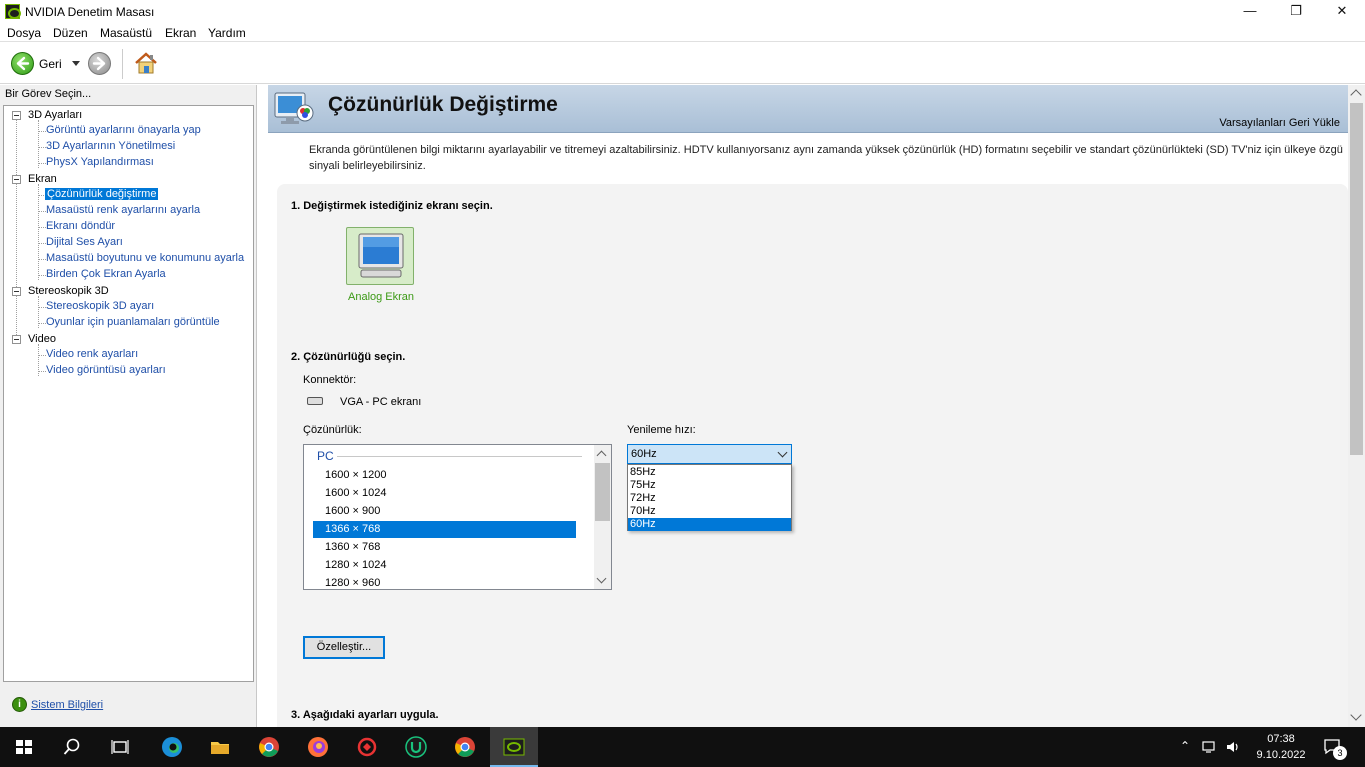 The height and width of the screenshot is (767, 1365). I want to click on toolbar: Geri, so click(682, 63).